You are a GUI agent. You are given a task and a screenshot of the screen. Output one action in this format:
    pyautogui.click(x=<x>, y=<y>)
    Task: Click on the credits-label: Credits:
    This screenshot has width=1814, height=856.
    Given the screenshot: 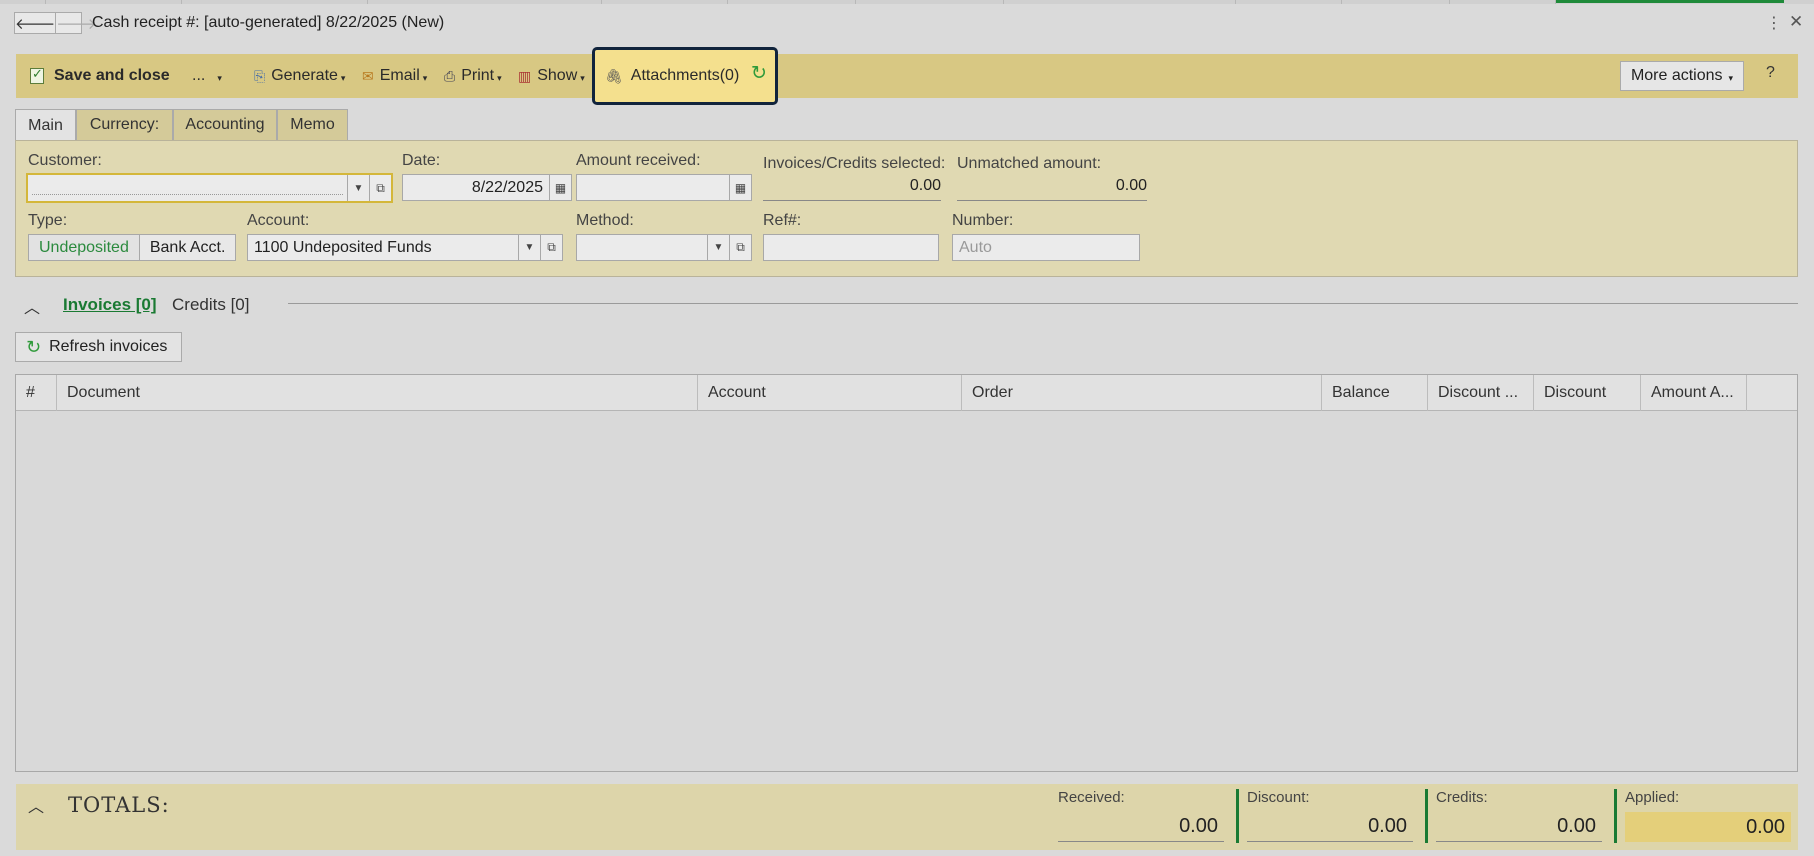 What is the action you would take?
    pyautogui.click(x=1462, y=797)
    